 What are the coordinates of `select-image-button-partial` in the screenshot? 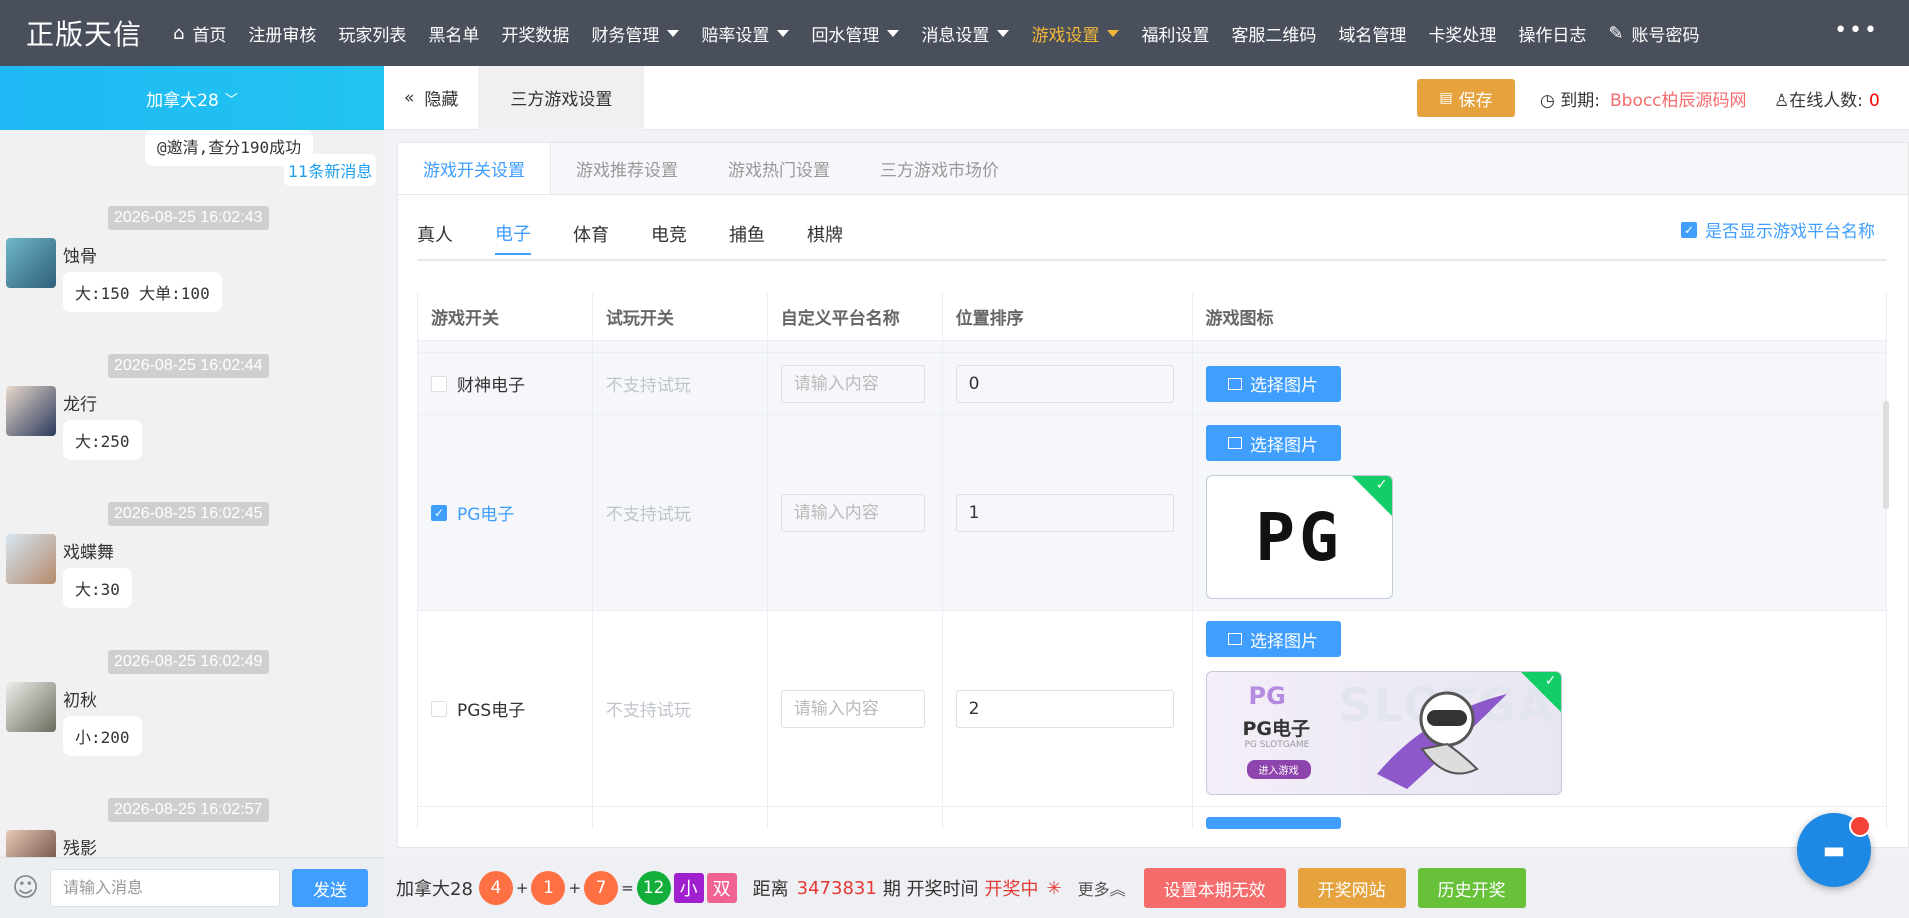 It's located at (1273, 823).